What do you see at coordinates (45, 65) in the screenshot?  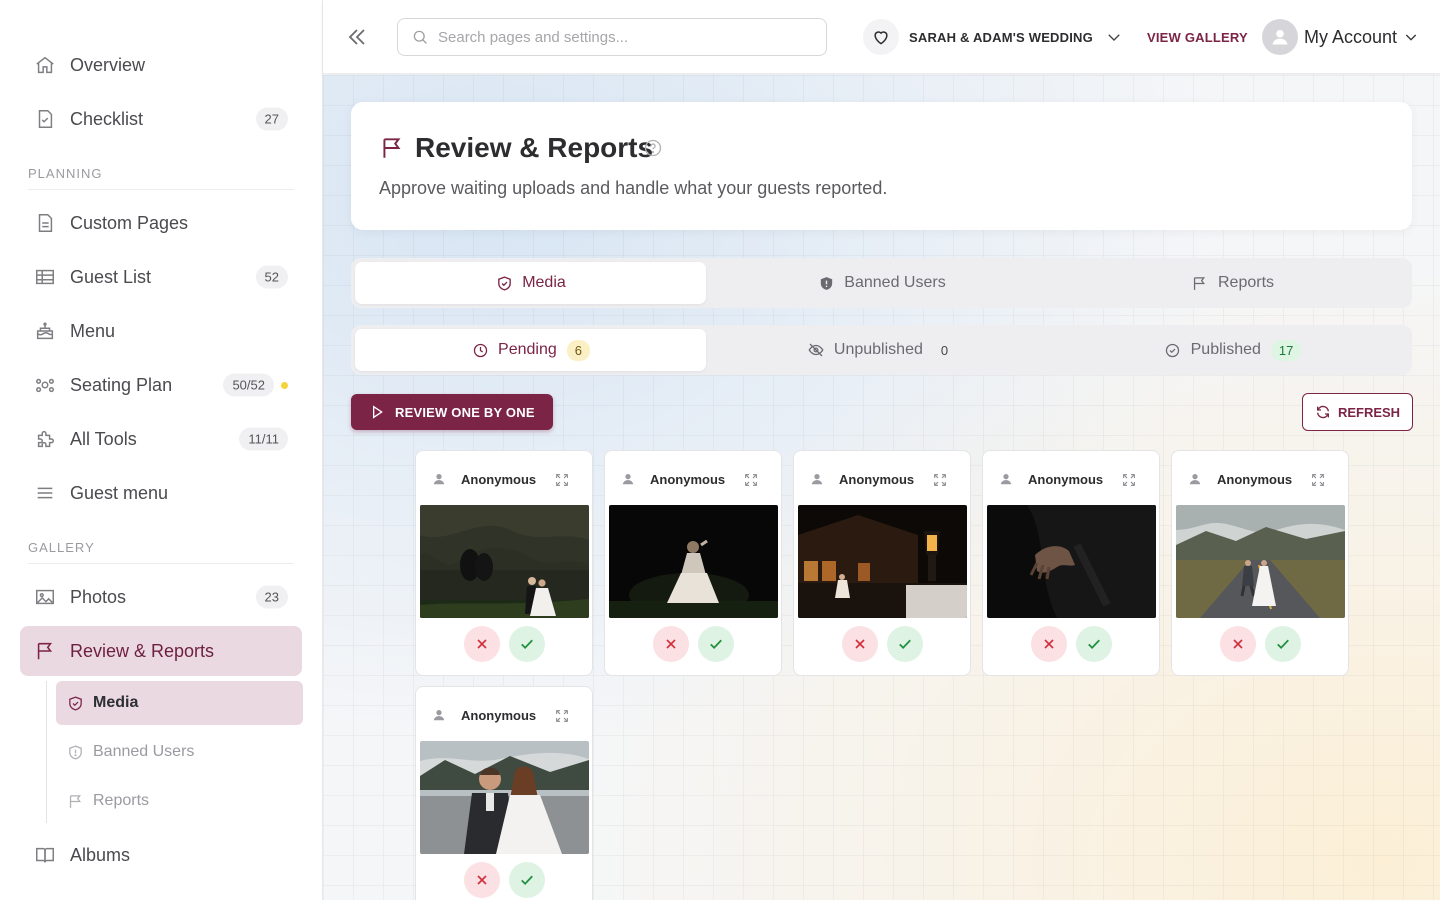 I see `home-icon` at bounding box center [45, 65].